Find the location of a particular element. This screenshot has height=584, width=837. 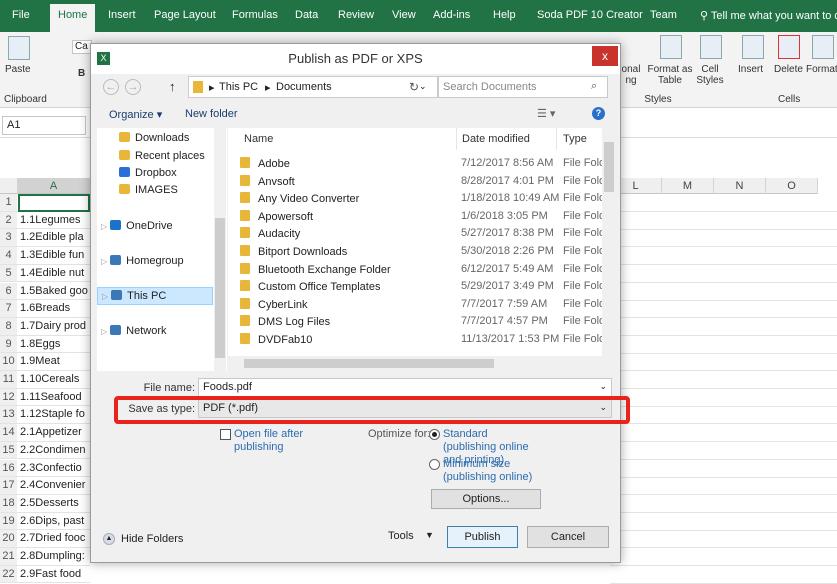

tell-me-search: ⚲ Tell me what you want to do is located at coordinates (768, 15).